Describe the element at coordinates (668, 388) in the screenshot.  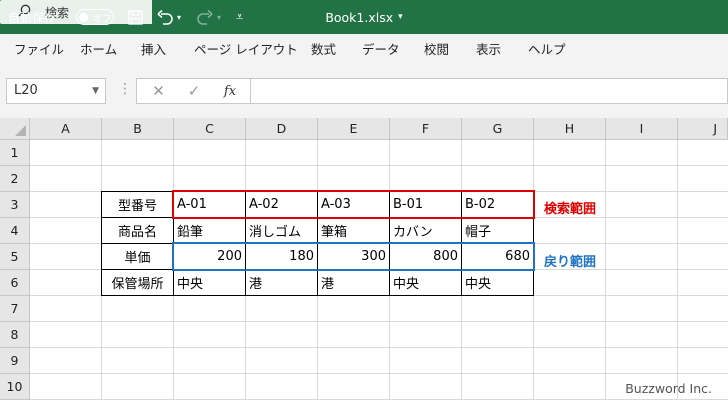
I see `watermark: Buzzword Inc.` at that location.